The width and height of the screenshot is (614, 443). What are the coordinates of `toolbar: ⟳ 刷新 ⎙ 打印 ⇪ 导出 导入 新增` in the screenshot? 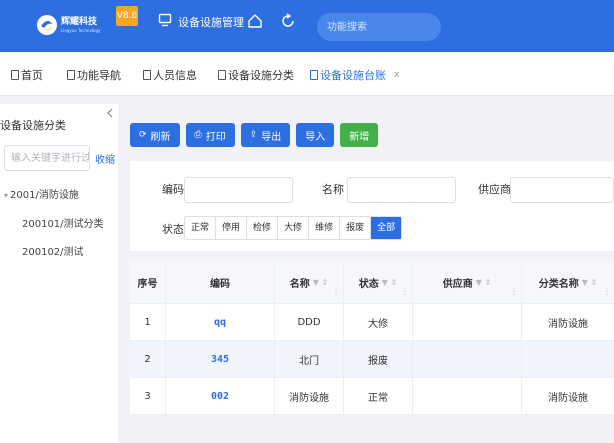 It's located at (254, 135).